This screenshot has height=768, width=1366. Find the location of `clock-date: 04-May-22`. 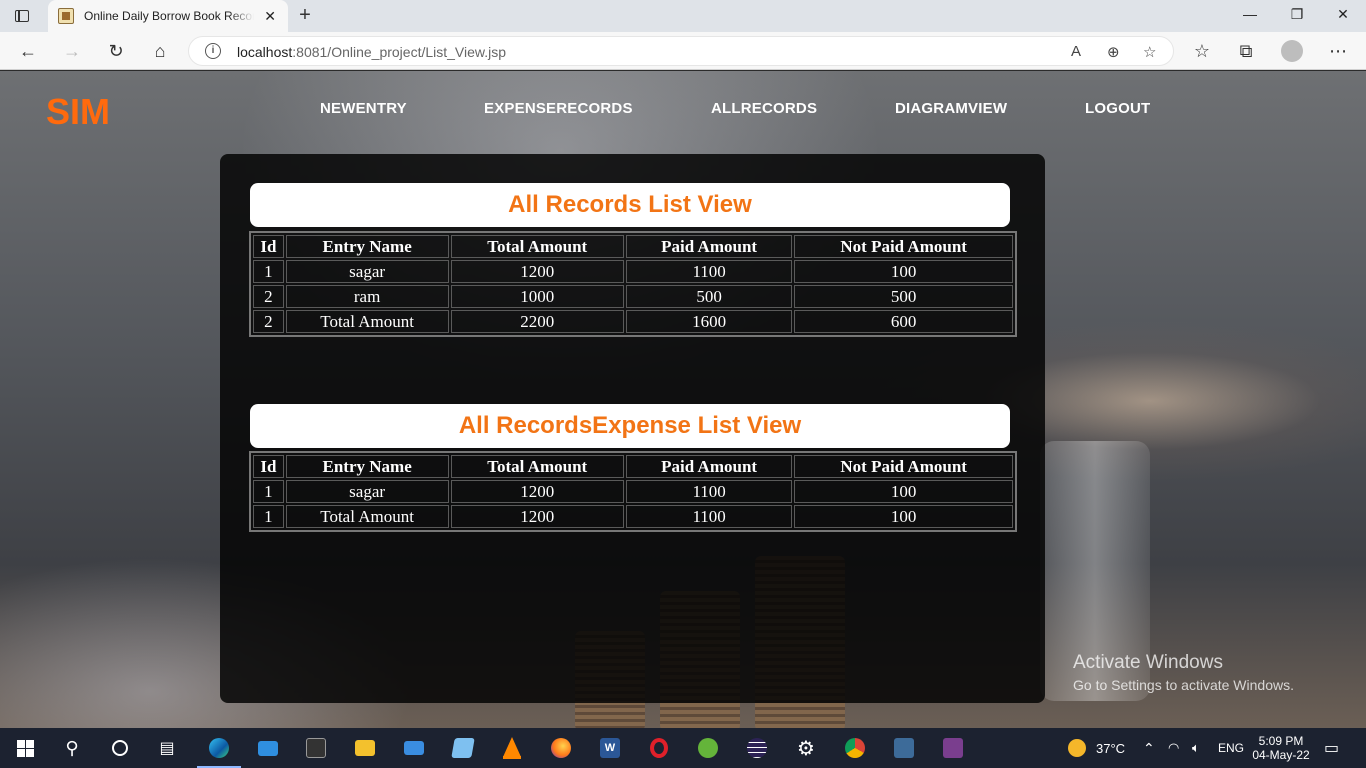

clock-date: 04-May-22 is located at coordinates (1281, 755).